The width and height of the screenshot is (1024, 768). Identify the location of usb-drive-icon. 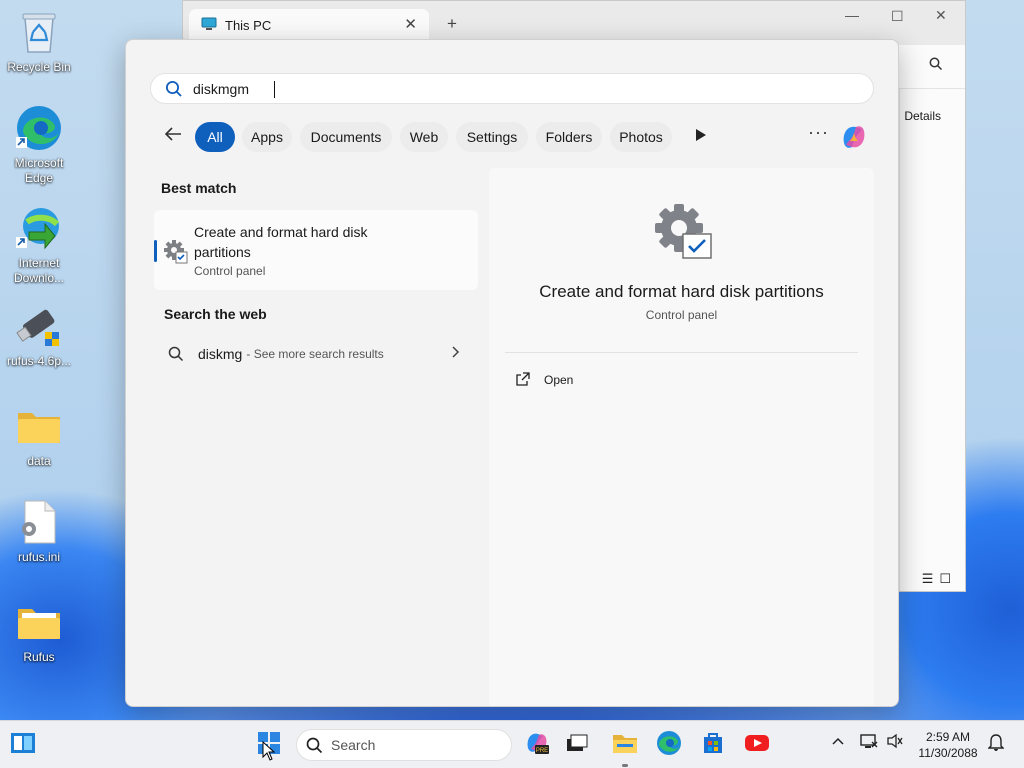
(39, 326).